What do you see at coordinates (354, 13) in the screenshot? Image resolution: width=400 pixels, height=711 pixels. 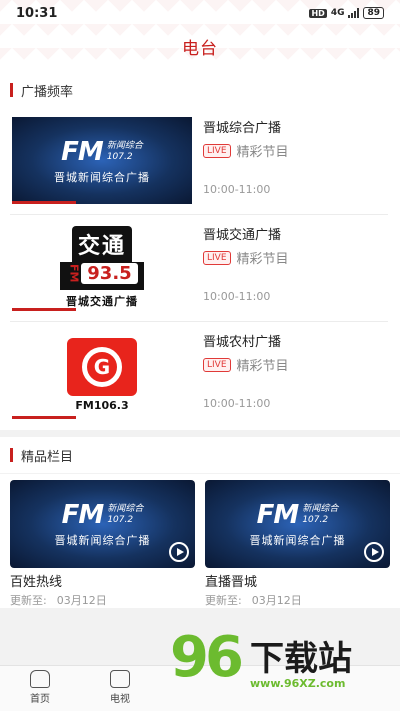 I see `signal-icon` at bounding box center [354, 13].